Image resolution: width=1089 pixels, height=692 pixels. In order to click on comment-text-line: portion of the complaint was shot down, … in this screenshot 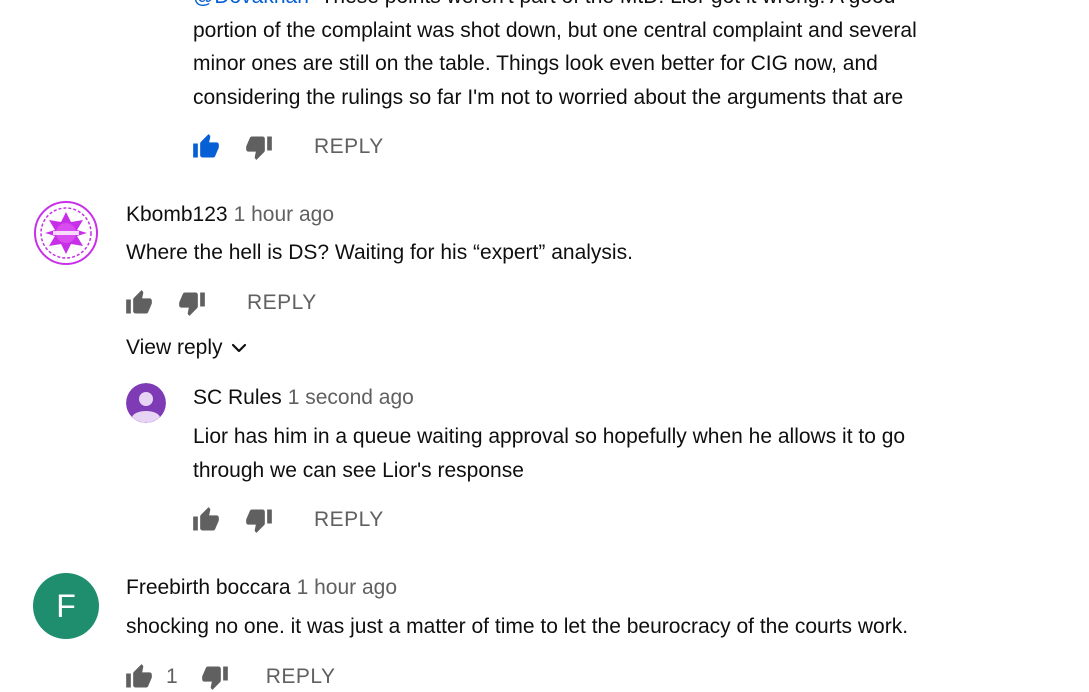, I will do `click(555, 30)`.